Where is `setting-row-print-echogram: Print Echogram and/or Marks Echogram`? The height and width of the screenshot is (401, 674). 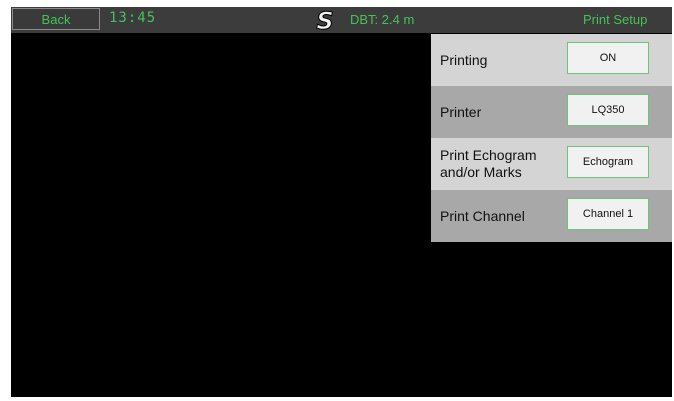
setting-row-print-echogram: Print Echogram and/or Marks Echogram is located at coordinates (551, 164).